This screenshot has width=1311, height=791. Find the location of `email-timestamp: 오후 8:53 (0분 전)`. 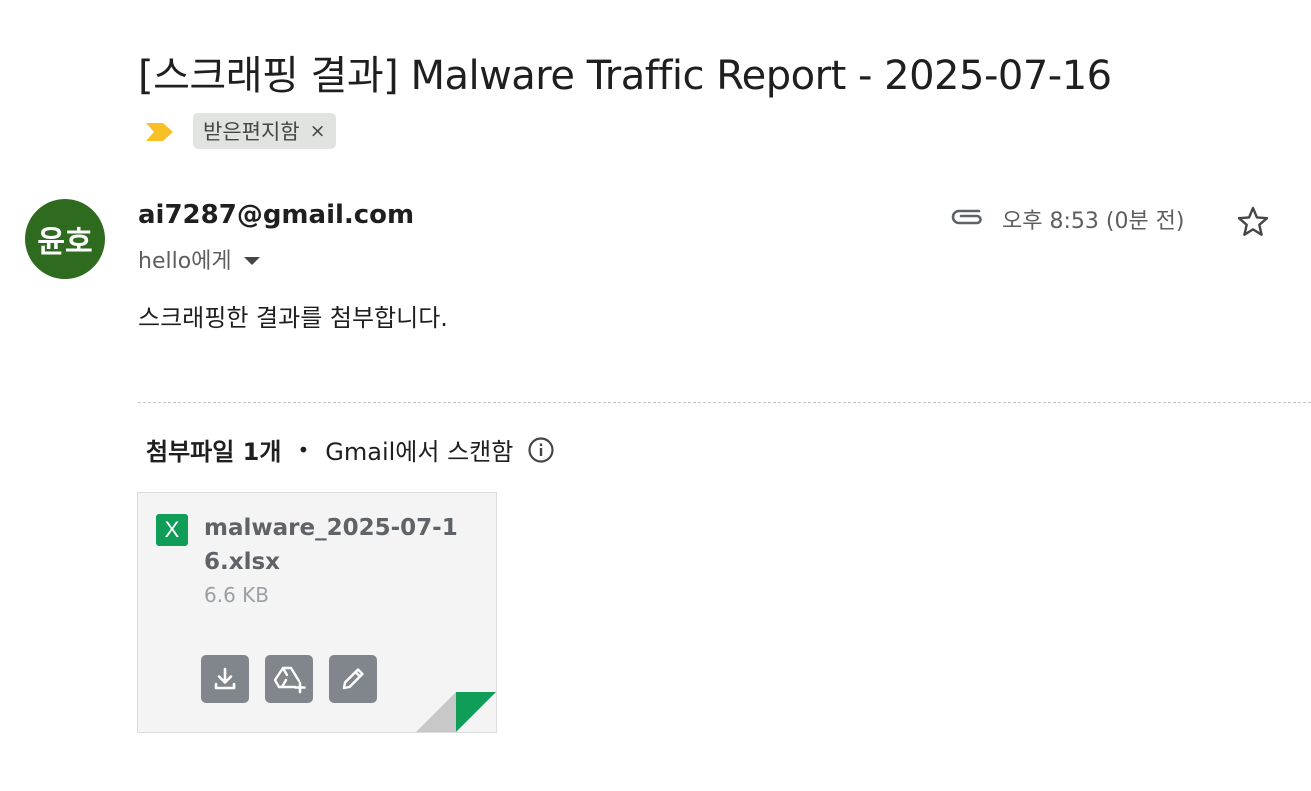

email-timestamp: 오후 8:53 (0분 전) is located at coordinates (1093, 219).